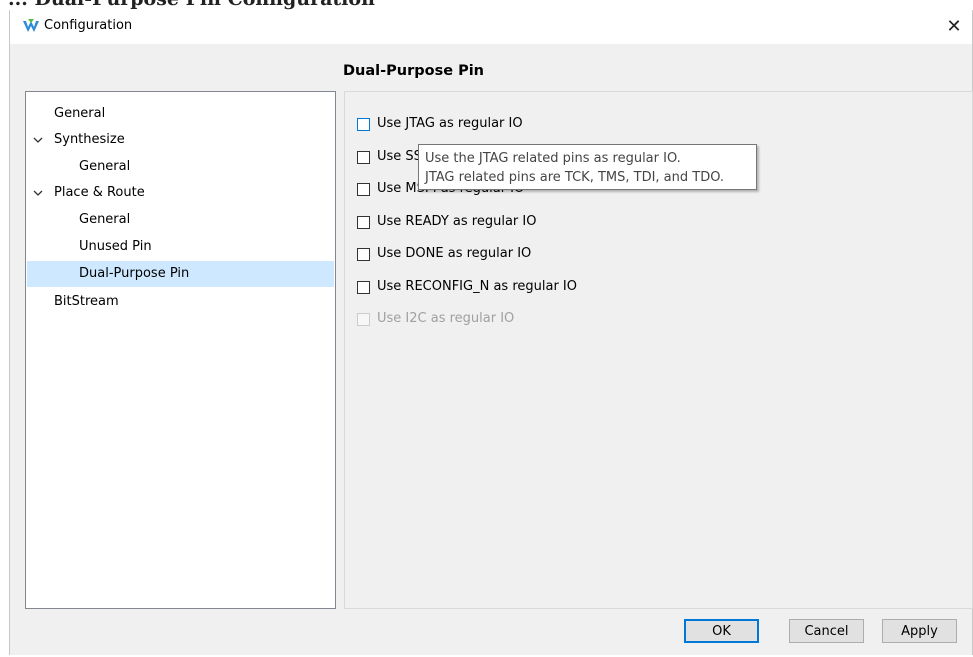 This screenshot has width=973, height=657. I want to click on tree-item-synthesize: Synthesize, so click(180, 140).